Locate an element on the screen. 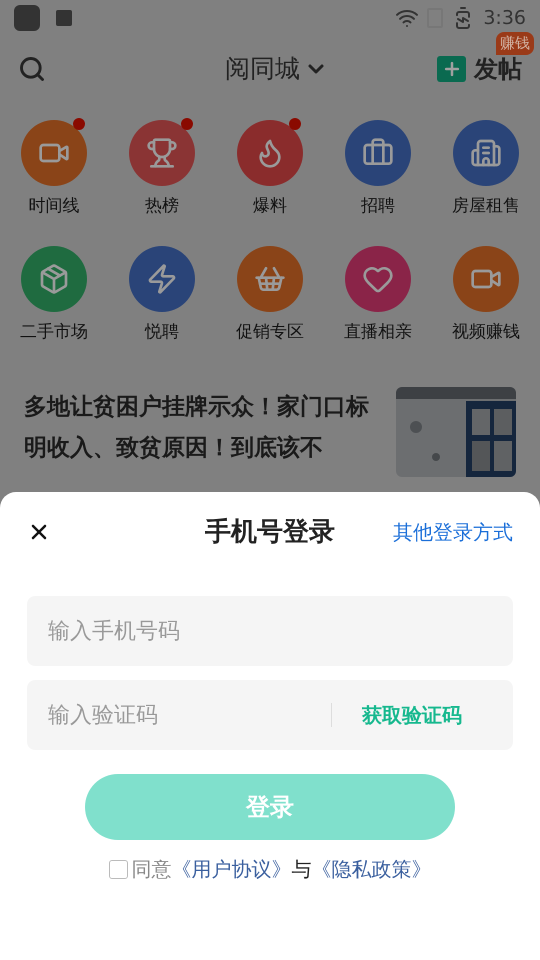  shortcut-label: 视频赚钱 is located at coordinates (486, 332).